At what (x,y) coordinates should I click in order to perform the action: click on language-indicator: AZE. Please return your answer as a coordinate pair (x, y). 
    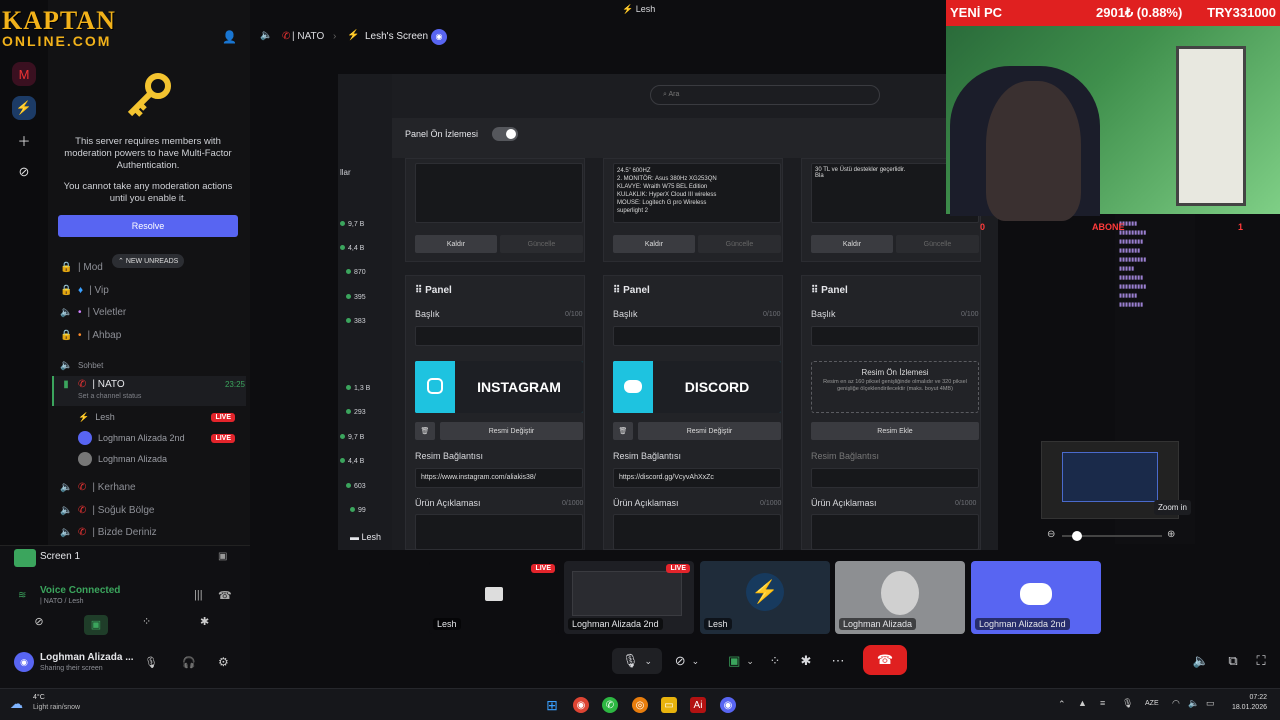
    Looking at the image, I should click on (1152, 703).